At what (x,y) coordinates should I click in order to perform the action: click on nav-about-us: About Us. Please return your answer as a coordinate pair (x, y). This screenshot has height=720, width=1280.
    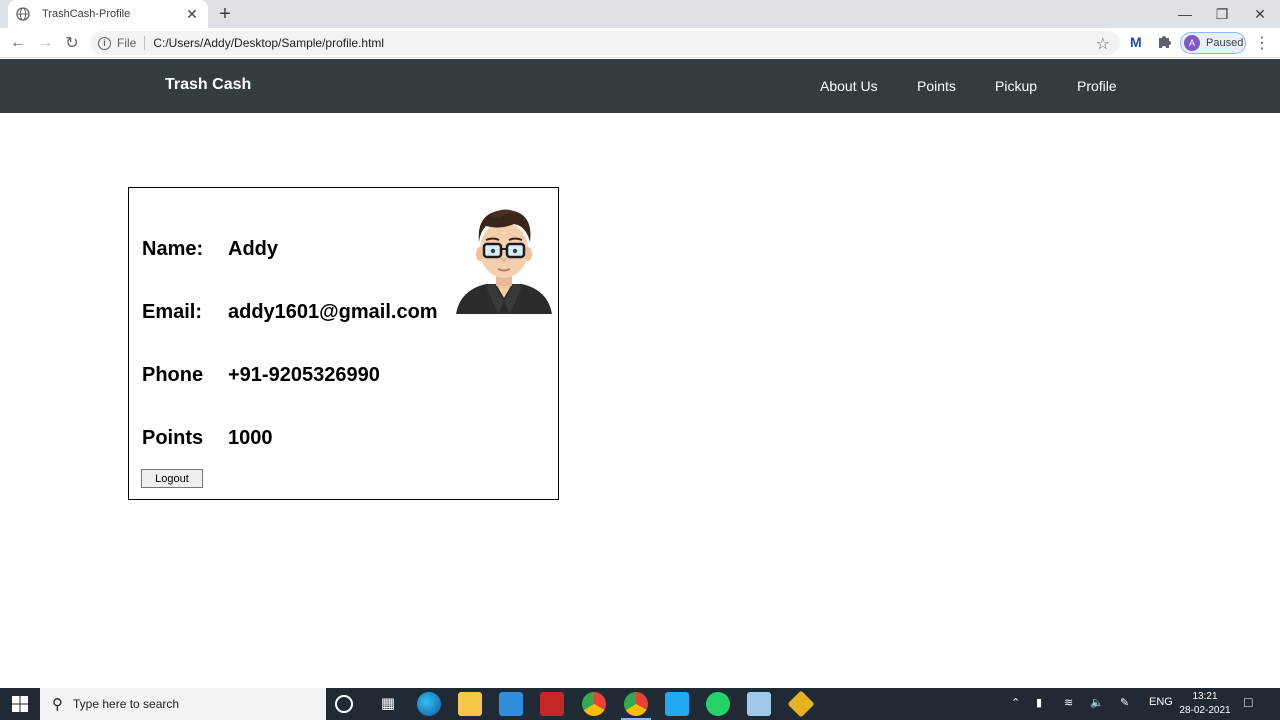
    Looking at the image, I should click on (849, 86).